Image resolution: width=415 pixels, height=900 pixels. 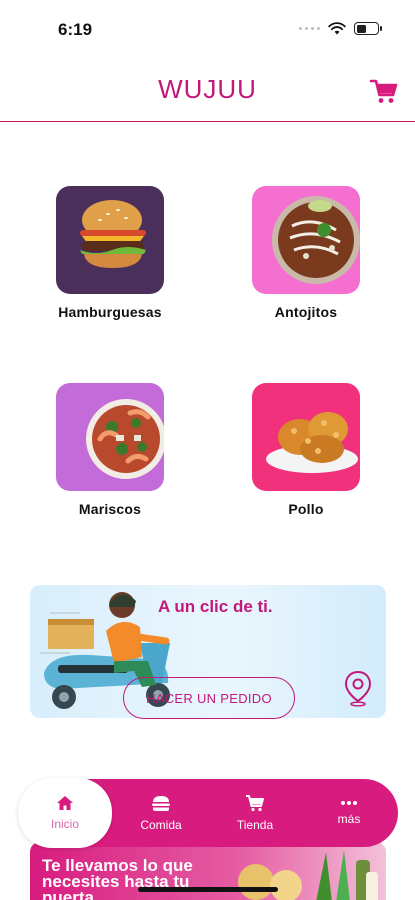 I want to click on category-label: Mariscos, so click(x=110, y=509).